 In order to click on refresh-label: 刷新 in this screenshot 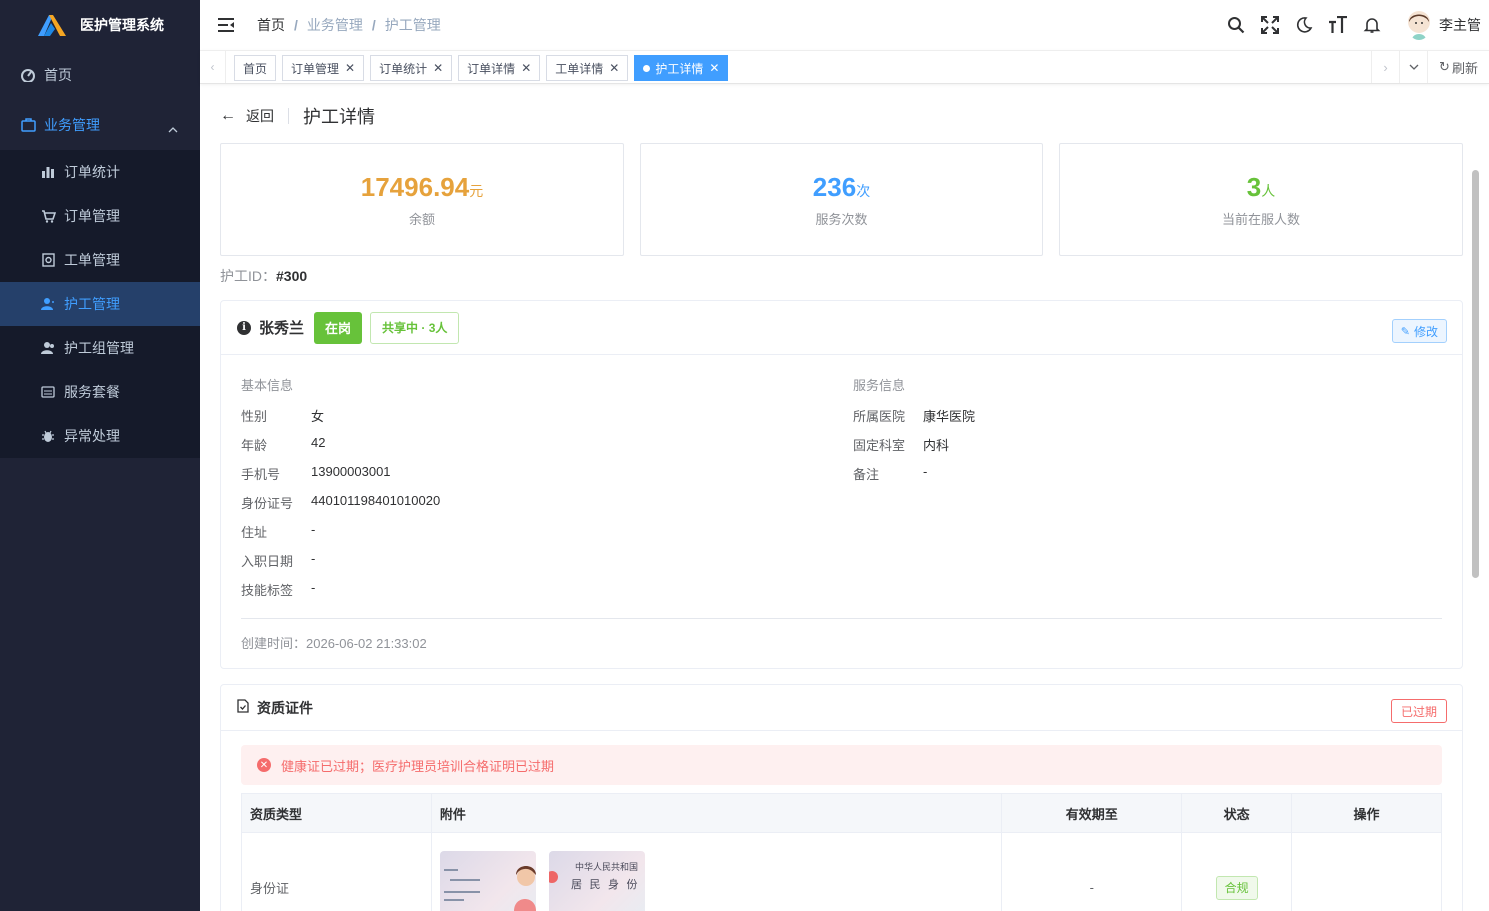, I will do `click(1464, 68)`.